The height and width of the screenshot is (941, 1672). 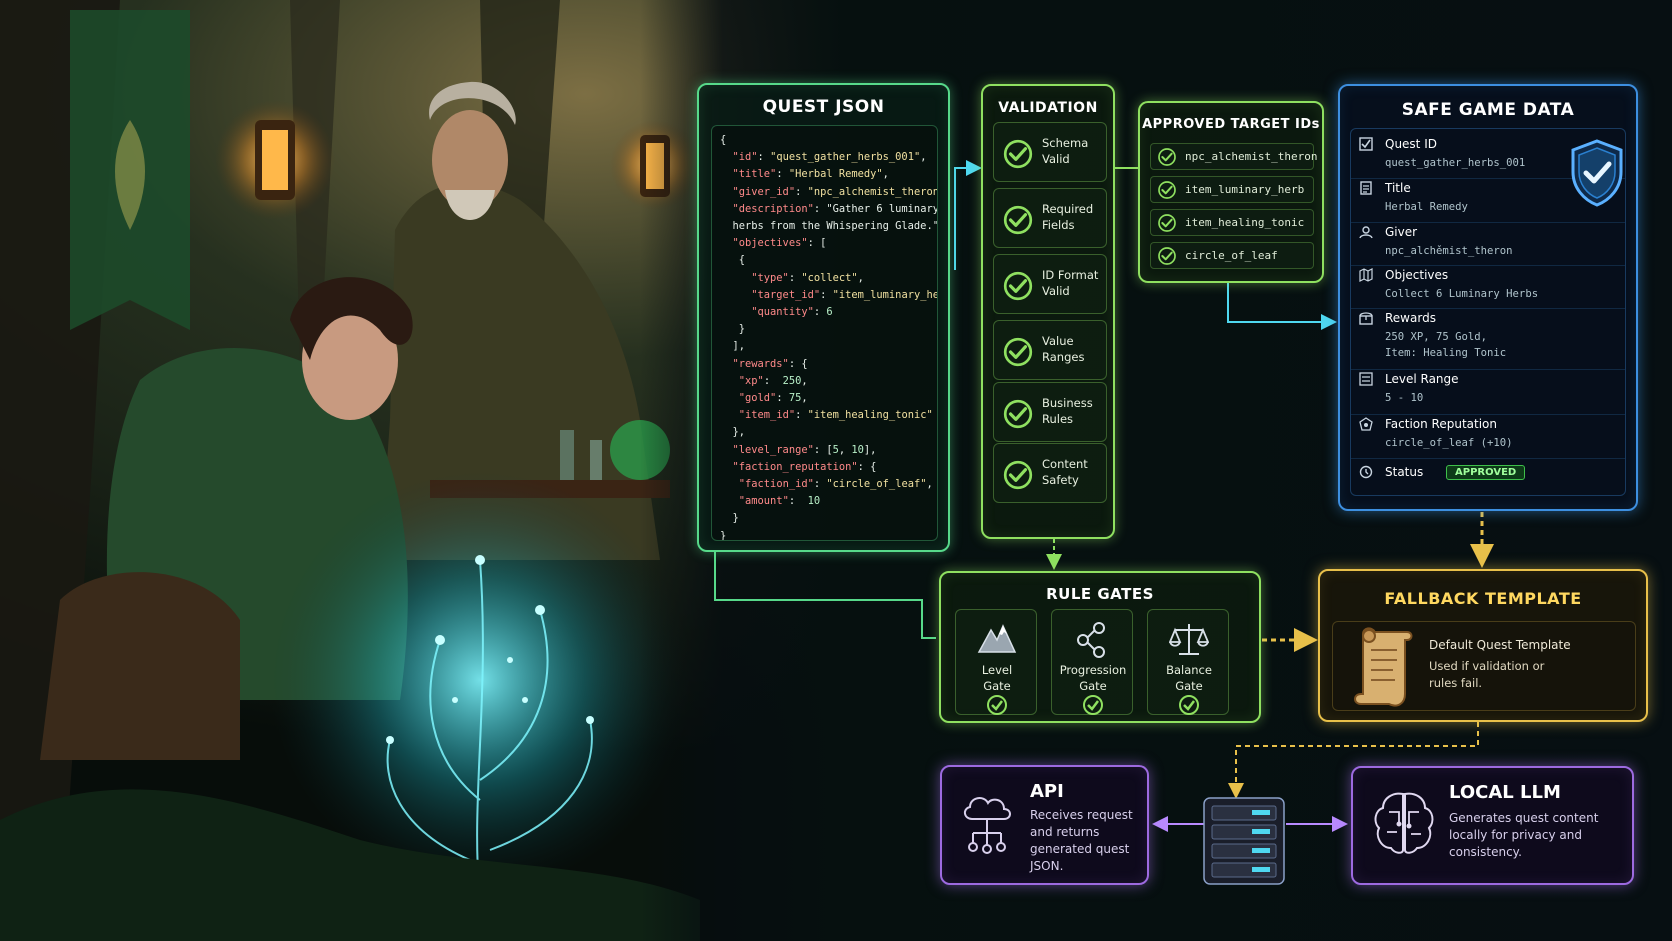 What do you see at coordinates (844, 294) in the screenshot?
I see `json-code-line: "target_id": "item_luminary_herb",` at bounding box center [844, 294].